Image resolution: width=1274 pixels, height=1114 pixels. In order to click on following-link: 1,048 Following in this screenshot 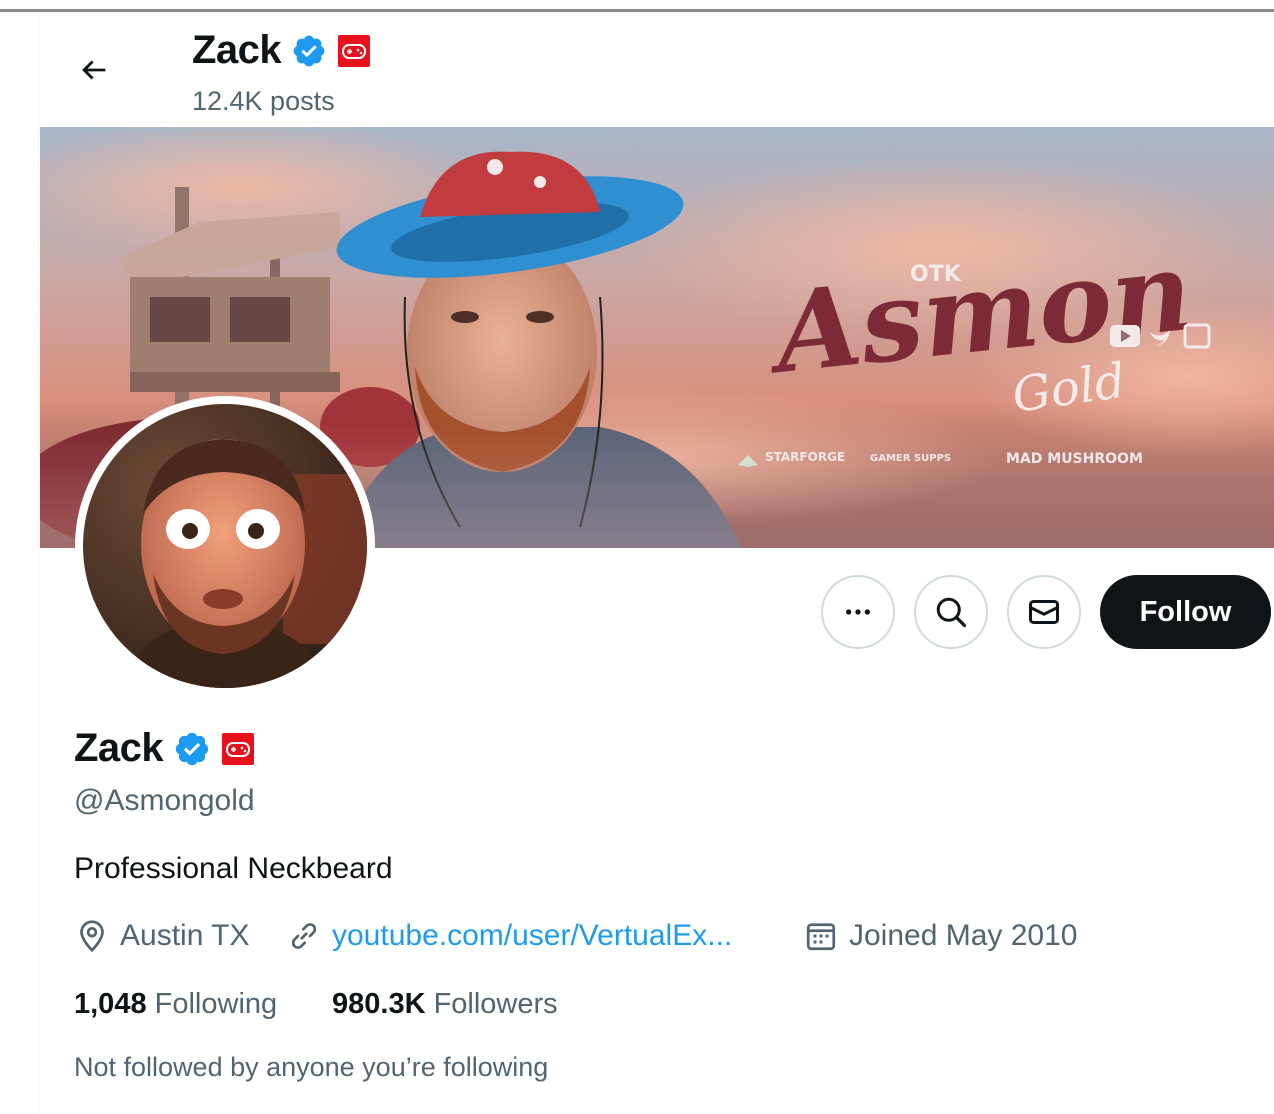, I will do `click(175, 1004)`.